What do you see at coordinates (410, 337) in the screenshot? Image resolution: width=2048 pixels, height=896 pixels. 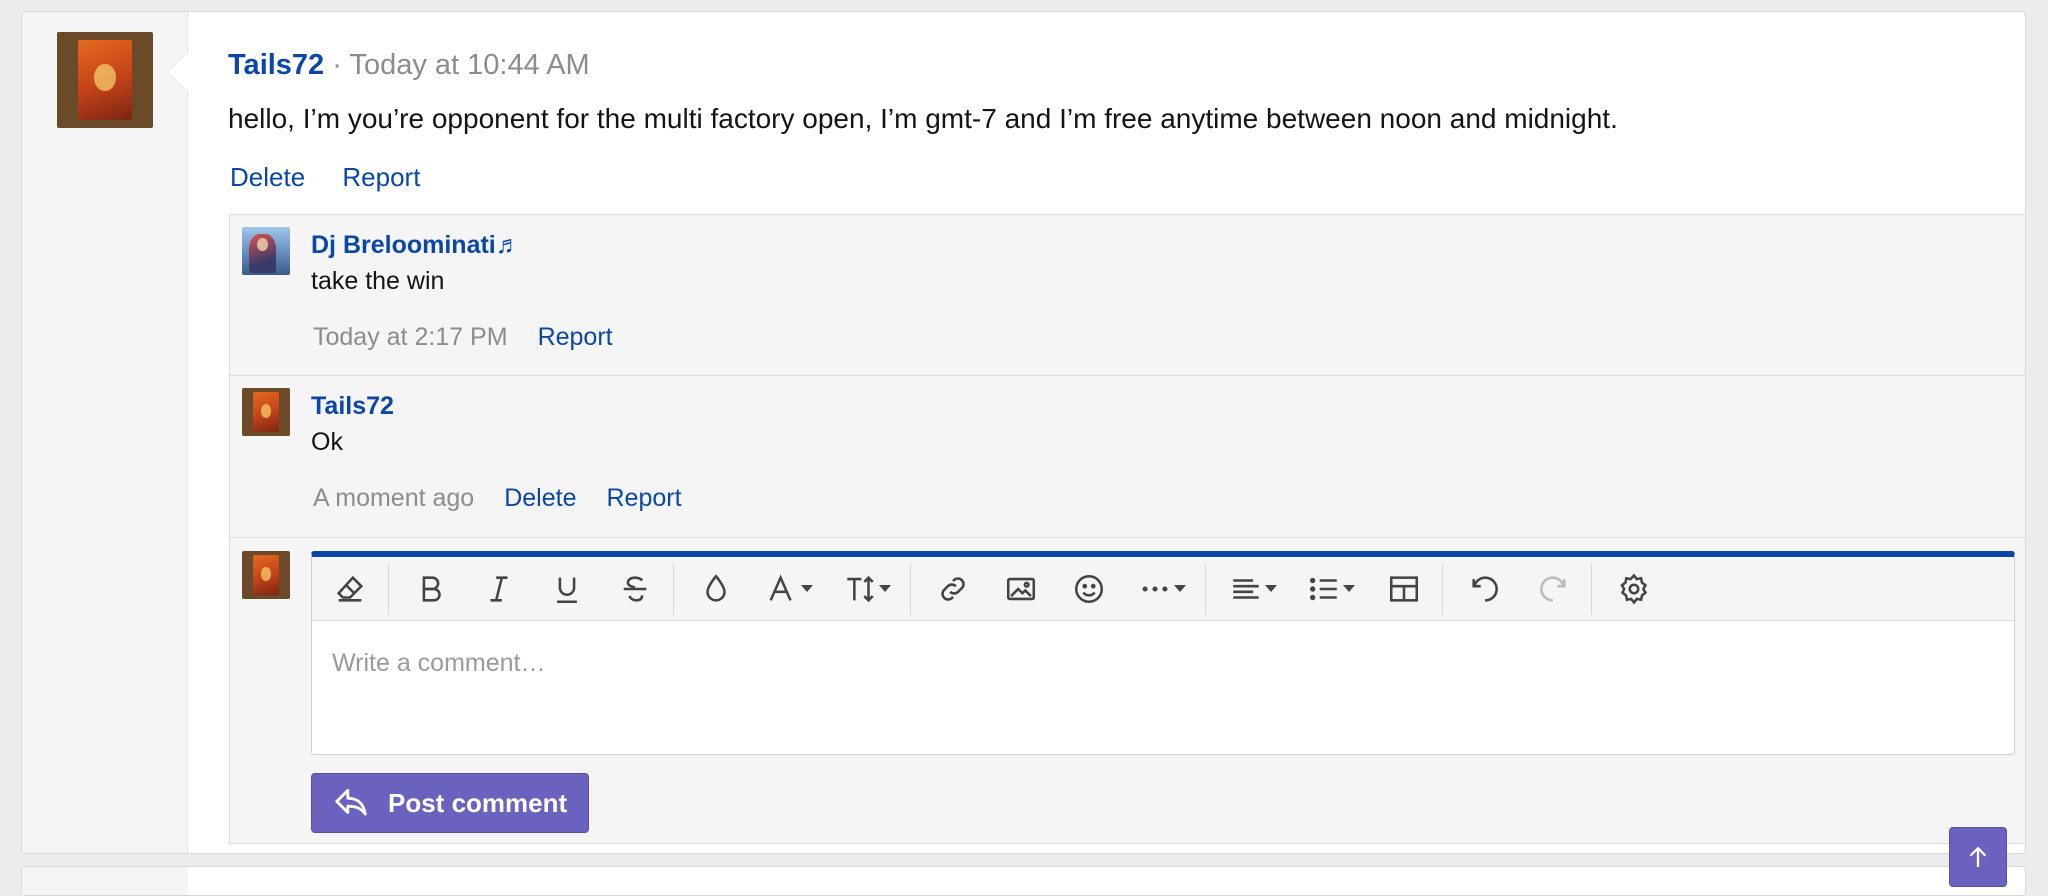 I see `comment-time: Today at 2:17 PM` at bounding box center [410, 337].